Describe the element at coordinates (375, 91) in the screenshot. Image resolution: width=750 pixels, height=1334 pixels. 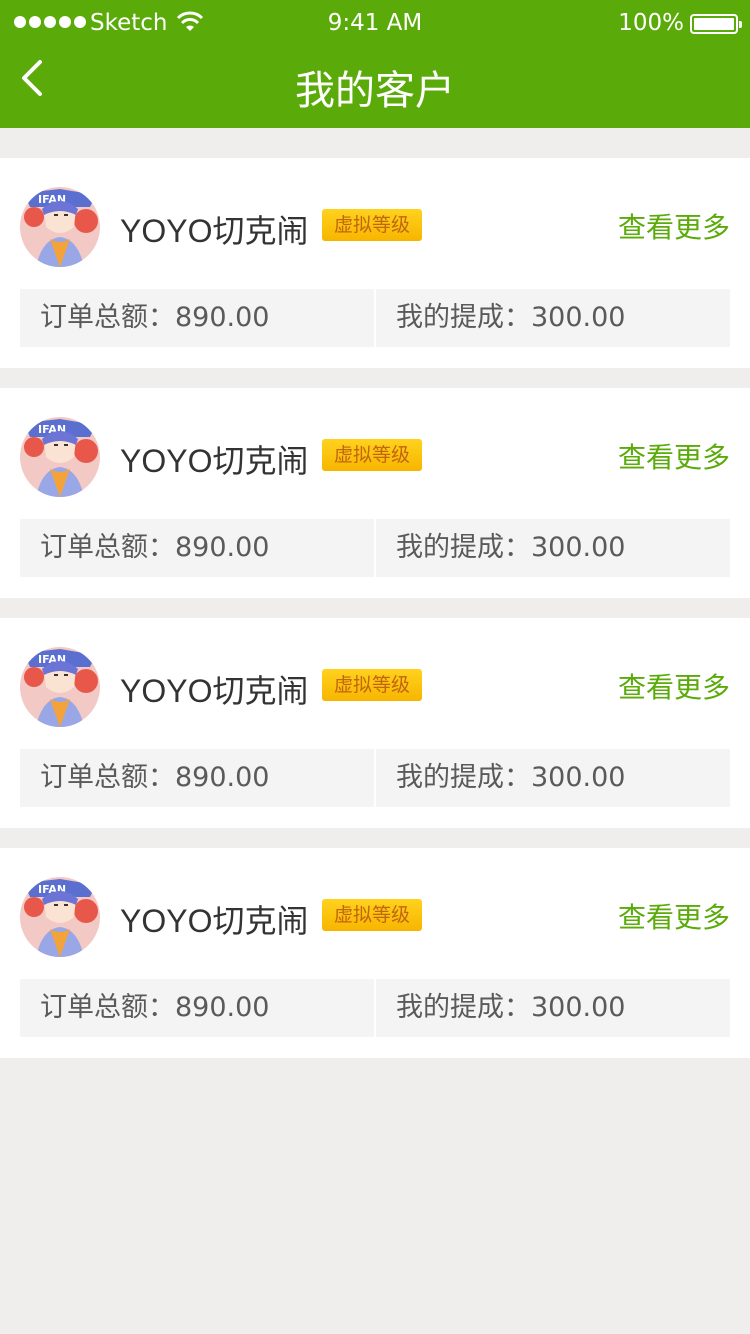
I see `page-title: 我的客户` at that location.